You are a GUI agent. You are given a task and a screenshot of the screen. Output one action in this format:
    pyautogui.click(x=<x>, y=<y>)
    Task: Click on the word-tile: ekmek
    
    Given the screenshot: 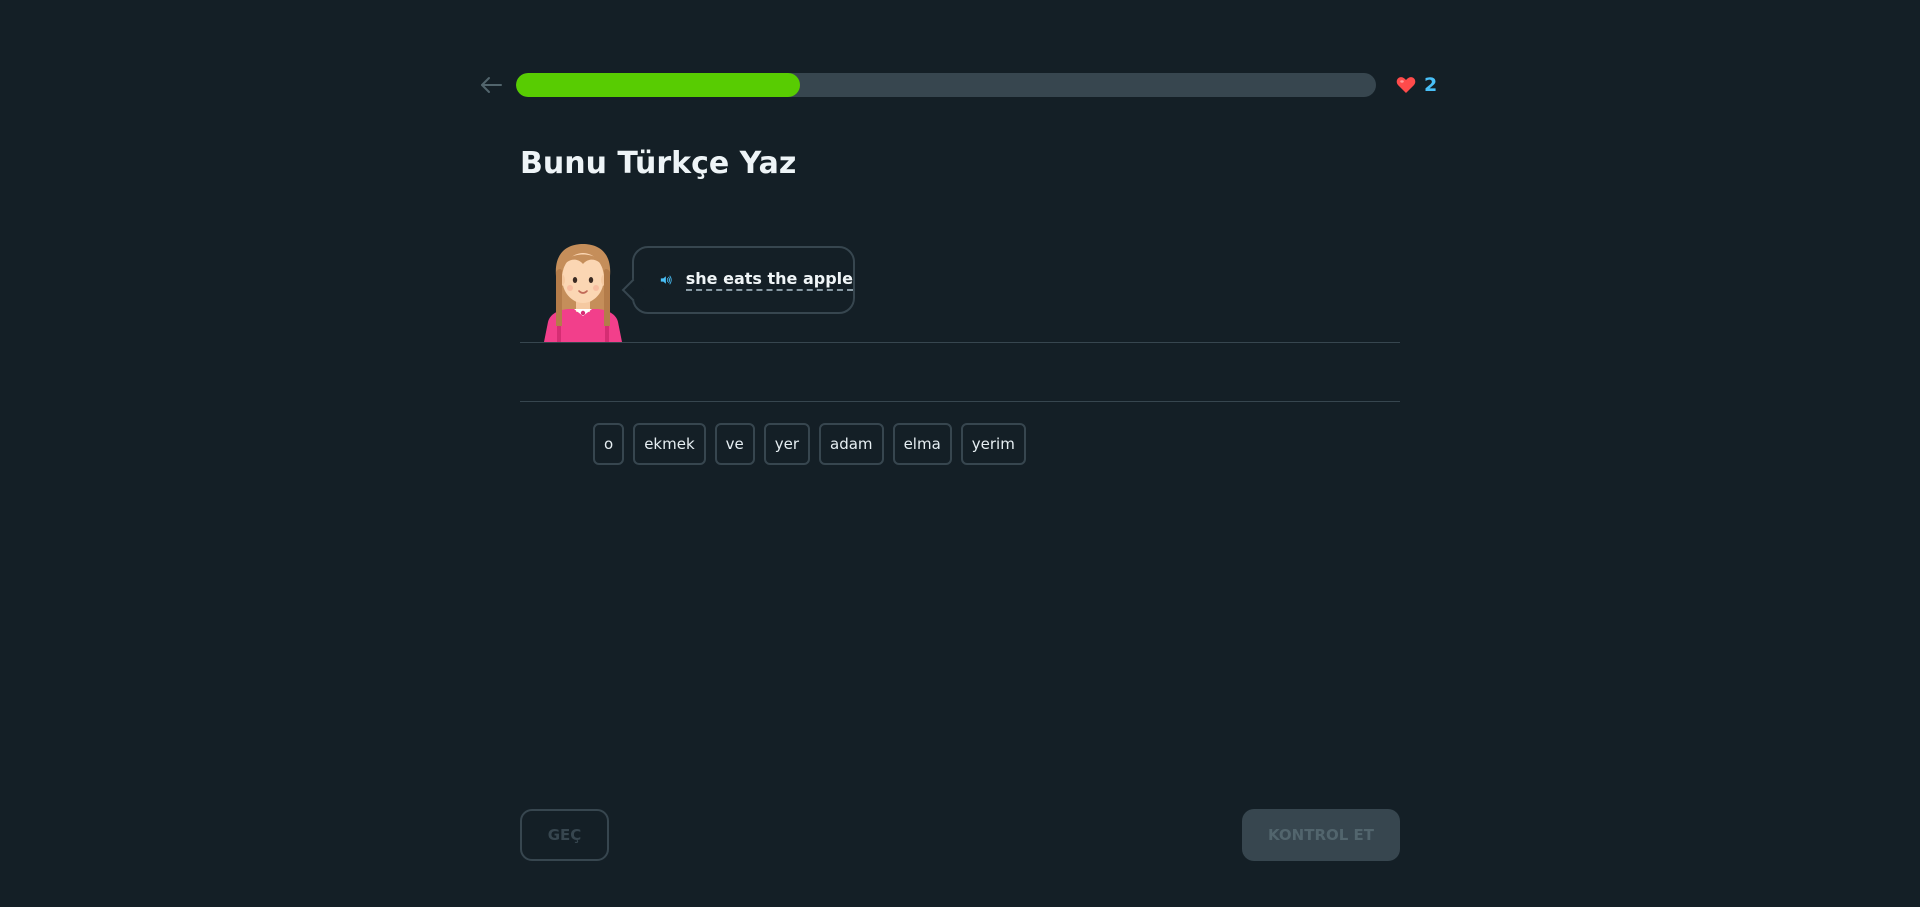 What is the action you would take?
    pyautogui.click(x=669, y=444)
    